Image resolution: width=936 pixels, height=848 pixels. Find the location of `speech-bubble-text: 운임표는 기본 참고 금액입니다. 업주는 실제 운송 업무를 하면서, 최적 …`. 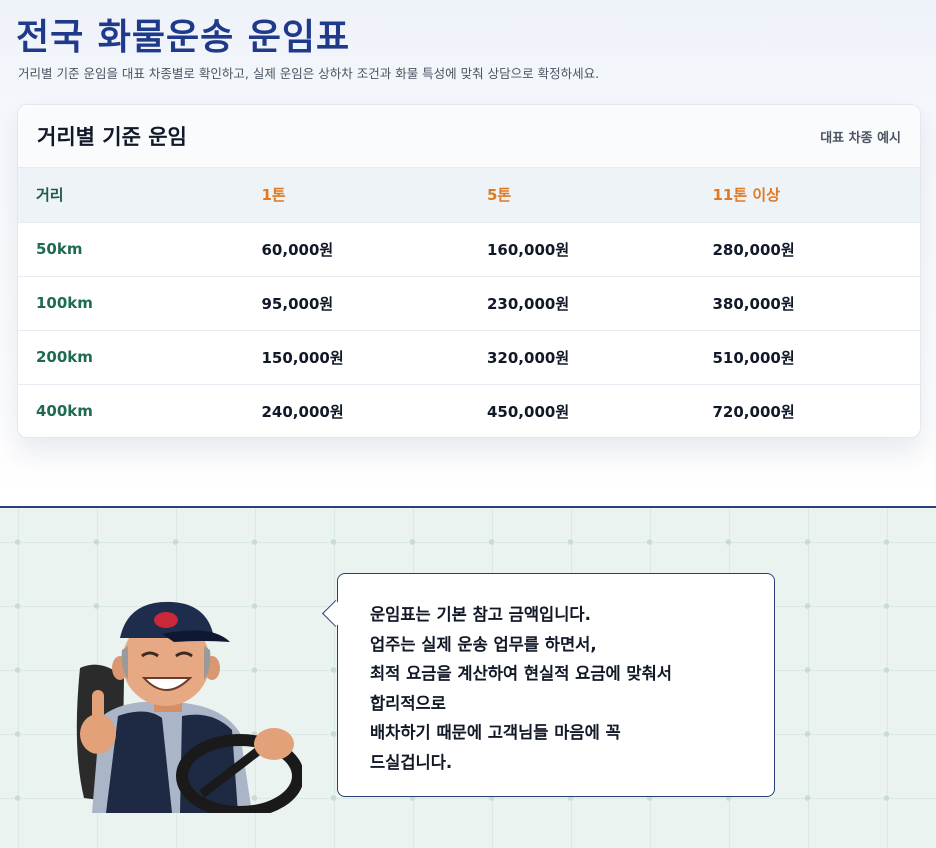

speech-bubble-text: 운임표는 기본 참고 금액입니다. 업주는 실제 운송 업무를 하면서, 최적 … is located at coordinates (565, 688).